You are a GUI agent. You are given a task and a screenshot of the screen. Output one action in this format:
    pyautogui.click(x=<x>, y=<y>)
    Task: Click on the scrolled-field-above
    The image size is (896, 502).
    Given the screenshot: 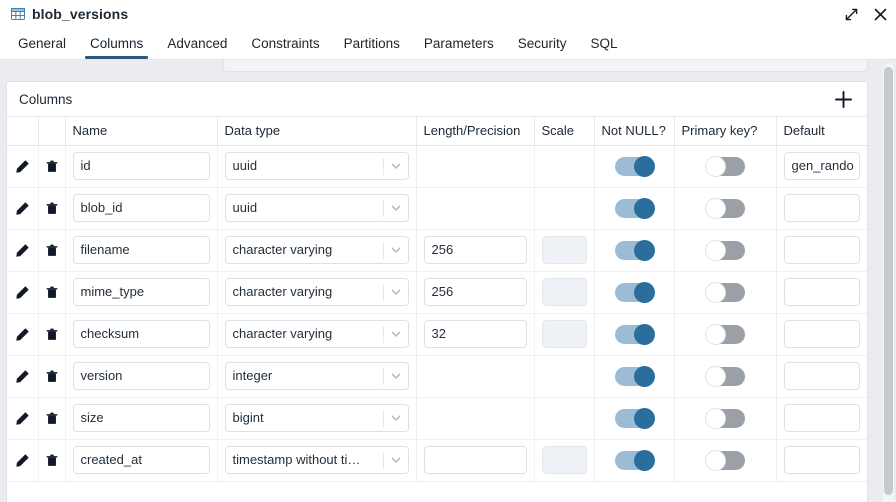 What is the action you would take?
    pyautogui.click(x=545, y=66)
    